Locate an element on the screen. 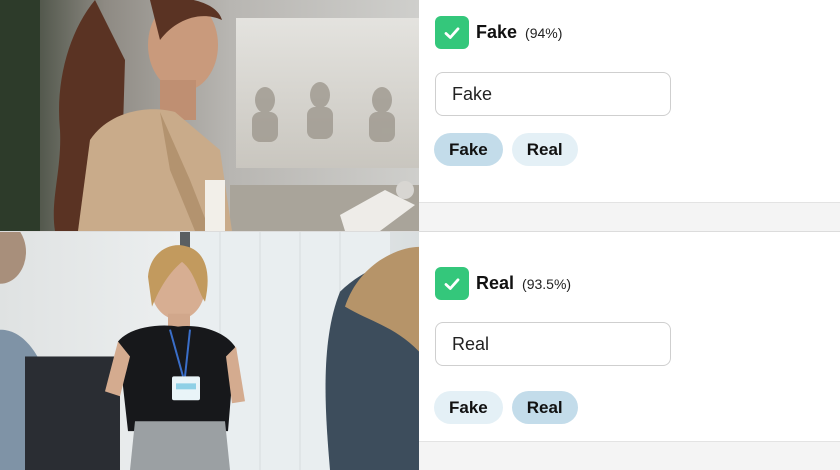  prediction-confidence: (94%) is located at coordinates (544, 32).